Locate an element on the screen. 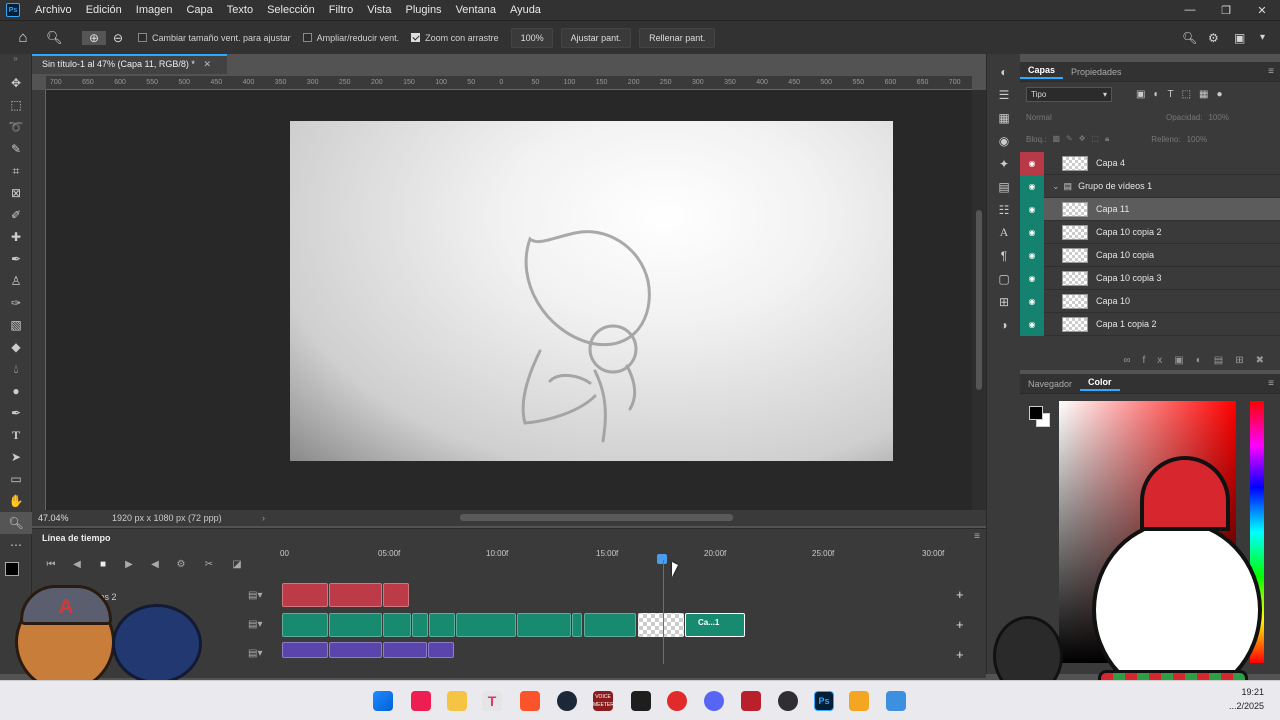 The width and height of the screenshot is (1280, 720). character-icon: A is located at coordinates (1004, 232).